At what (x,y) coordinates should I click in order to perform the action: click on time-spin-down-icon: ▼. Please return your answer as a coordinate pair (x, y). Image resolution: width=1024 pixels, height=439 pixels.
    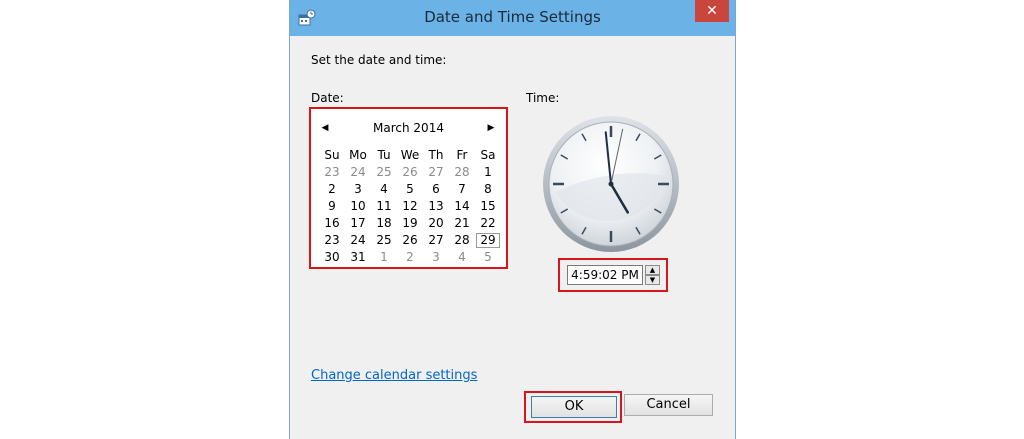
    Looking at the image, I should click on (652, 280).